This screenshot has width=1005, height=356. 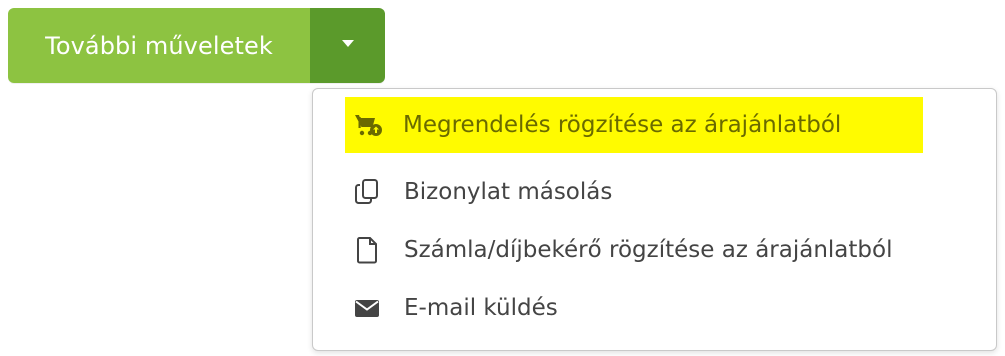 What do you see at coordinates (367, 192) in the screenshot?
I see `copy-icon` at bounding box center [367, 192].